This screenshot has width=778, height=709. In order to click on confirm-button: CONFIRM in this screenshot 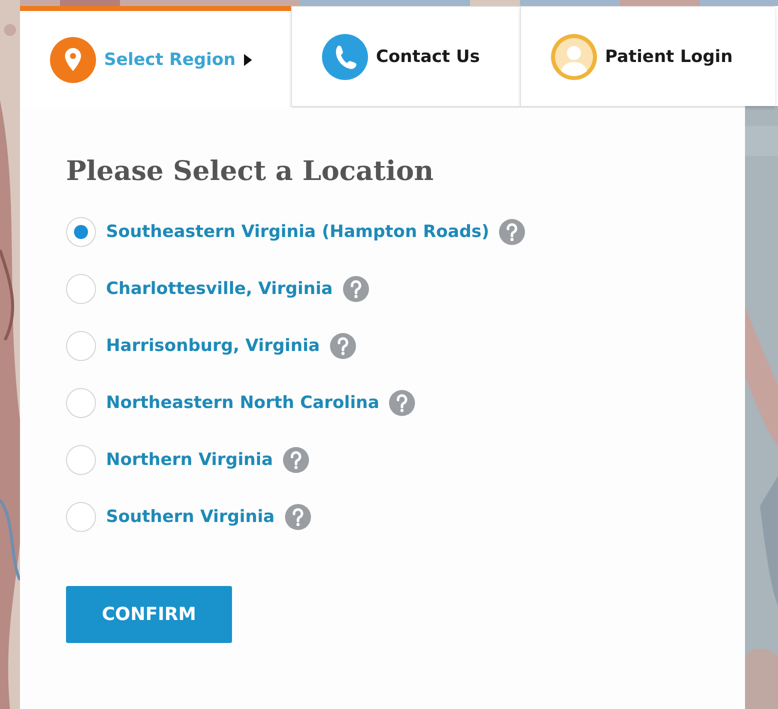, I will do `click(149, 614)`.